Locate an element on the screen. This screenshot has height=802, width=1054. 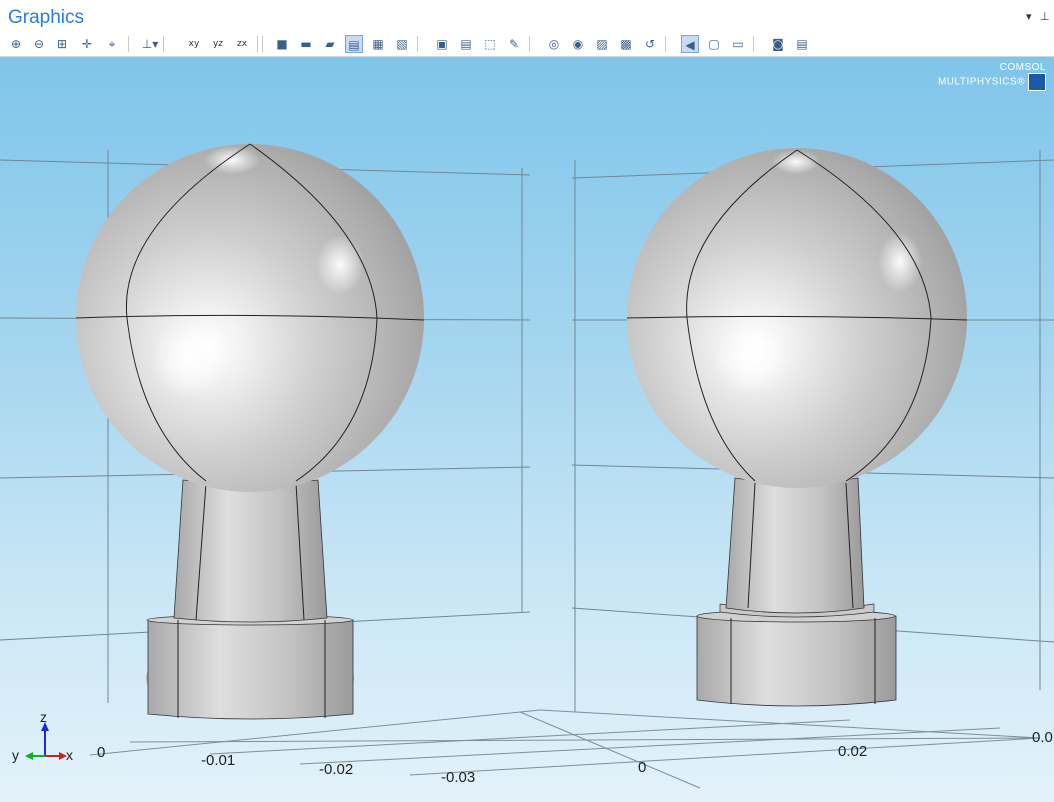
select-objects-icon: ■ is located at coordinates (282, 44).